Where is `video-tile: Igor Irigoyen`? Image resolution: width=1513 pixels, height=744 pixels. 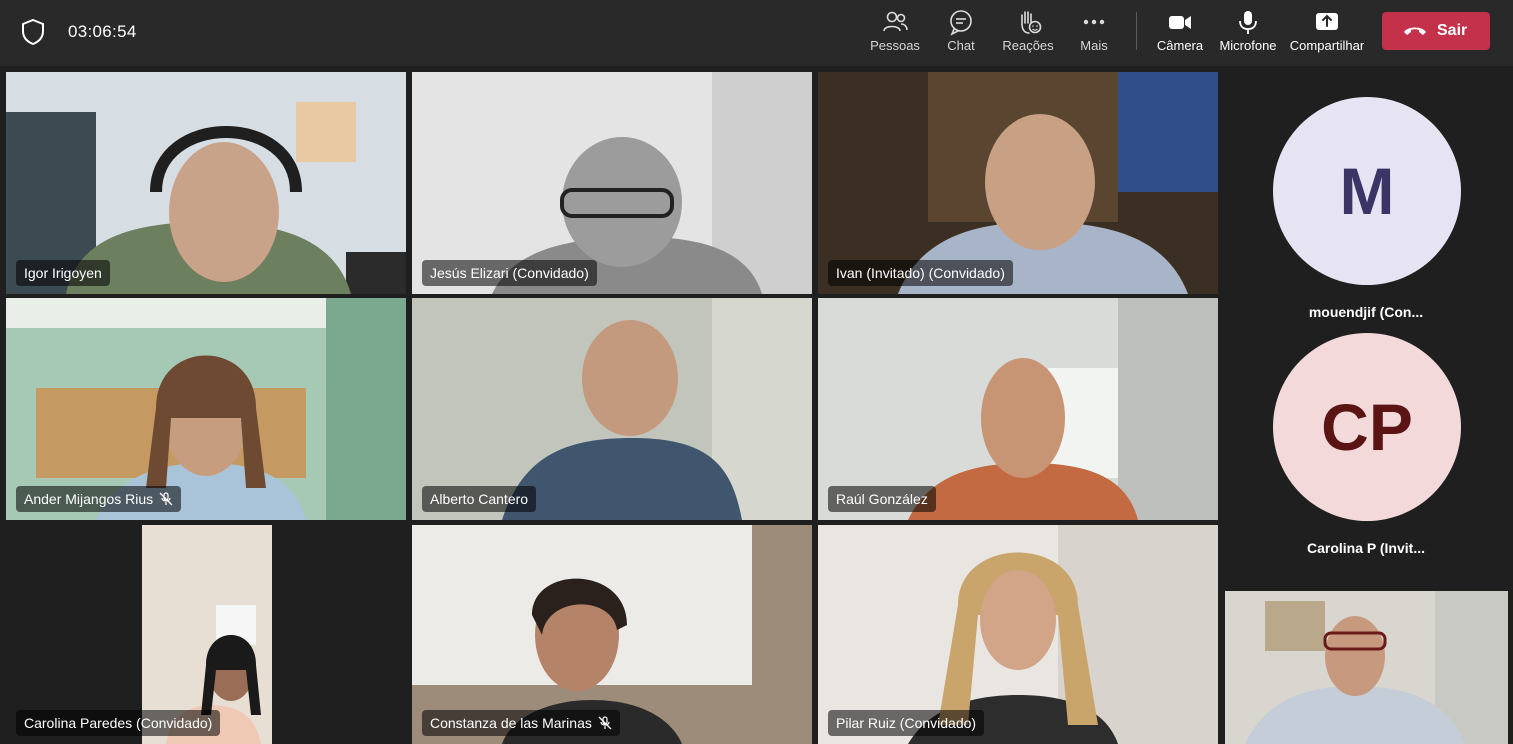 video-tile: Igor Irigoyen is located at coordinates (206, 183).